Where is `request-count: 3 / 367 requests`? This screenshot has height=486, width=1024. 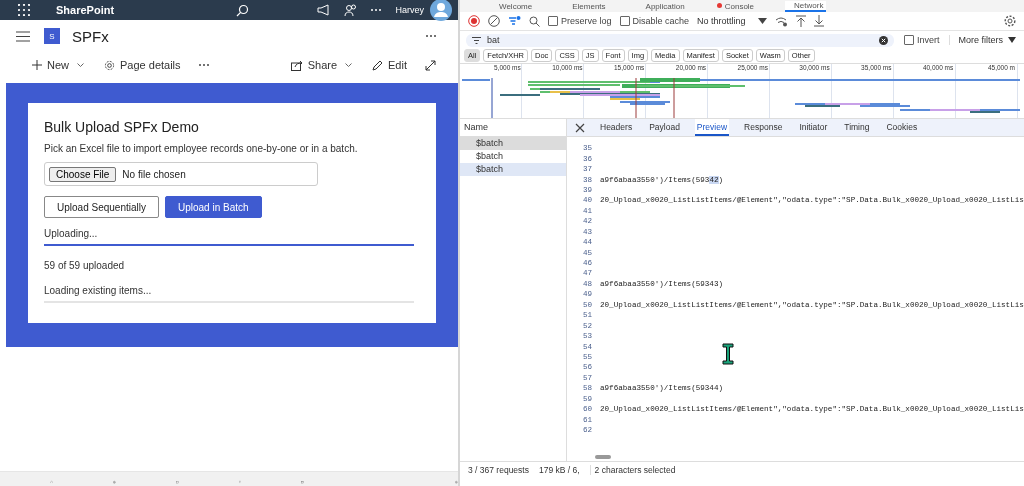
request-count: 3 / 367 requests is located at coordinates (498, 470).